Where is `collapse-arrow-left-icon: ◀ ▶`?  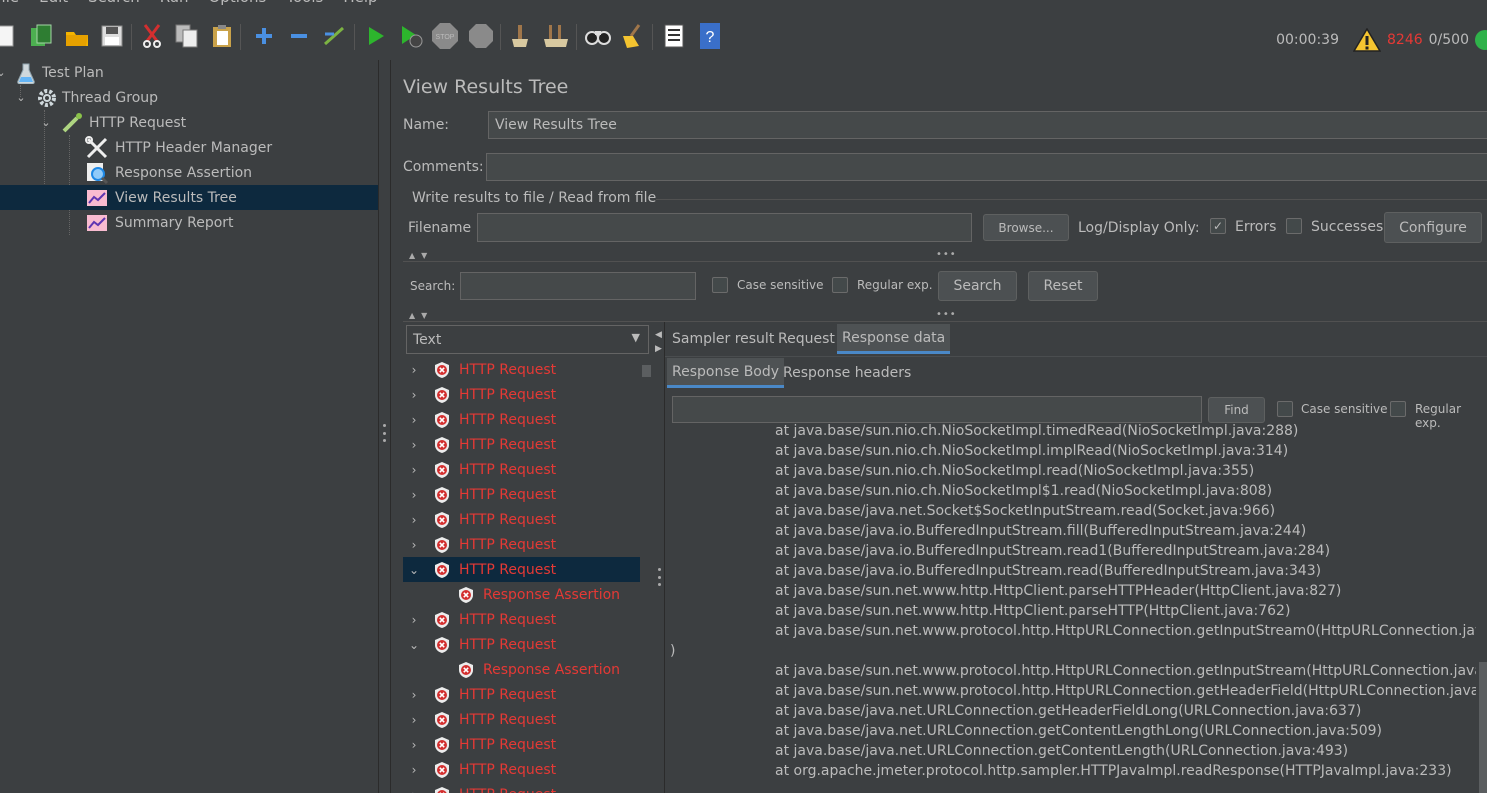
collapse-arrow-left-icon: ◀ ▶ is located at coordinates (658, 342).